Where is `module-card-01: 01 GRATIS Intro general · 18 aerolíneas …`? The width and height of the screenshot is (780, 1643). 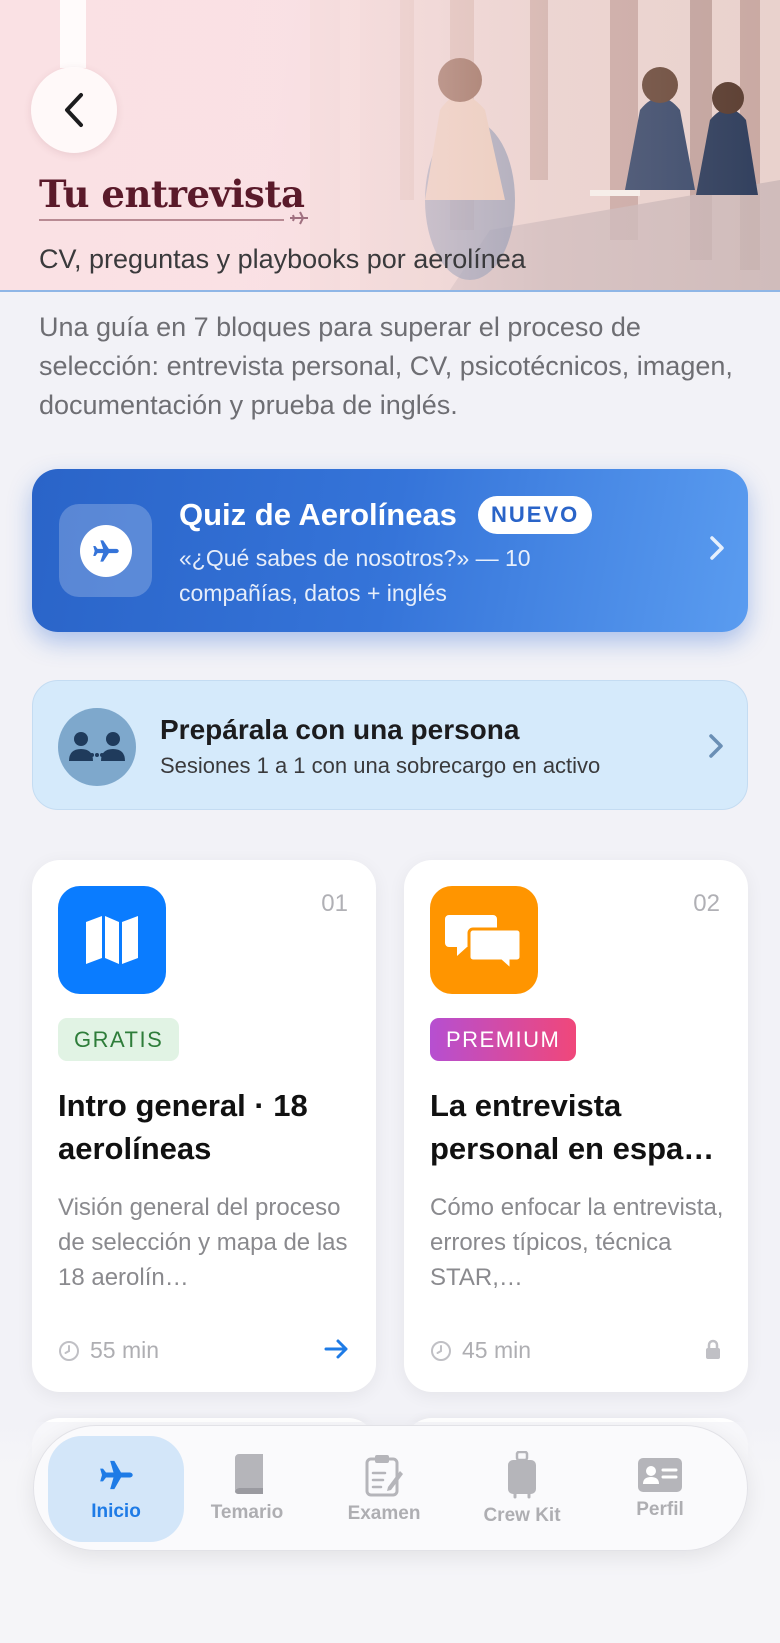
module-card-01: 01 GRATIS Intro general · 18 aerolíneas … is located at coordinates (204, 1126).